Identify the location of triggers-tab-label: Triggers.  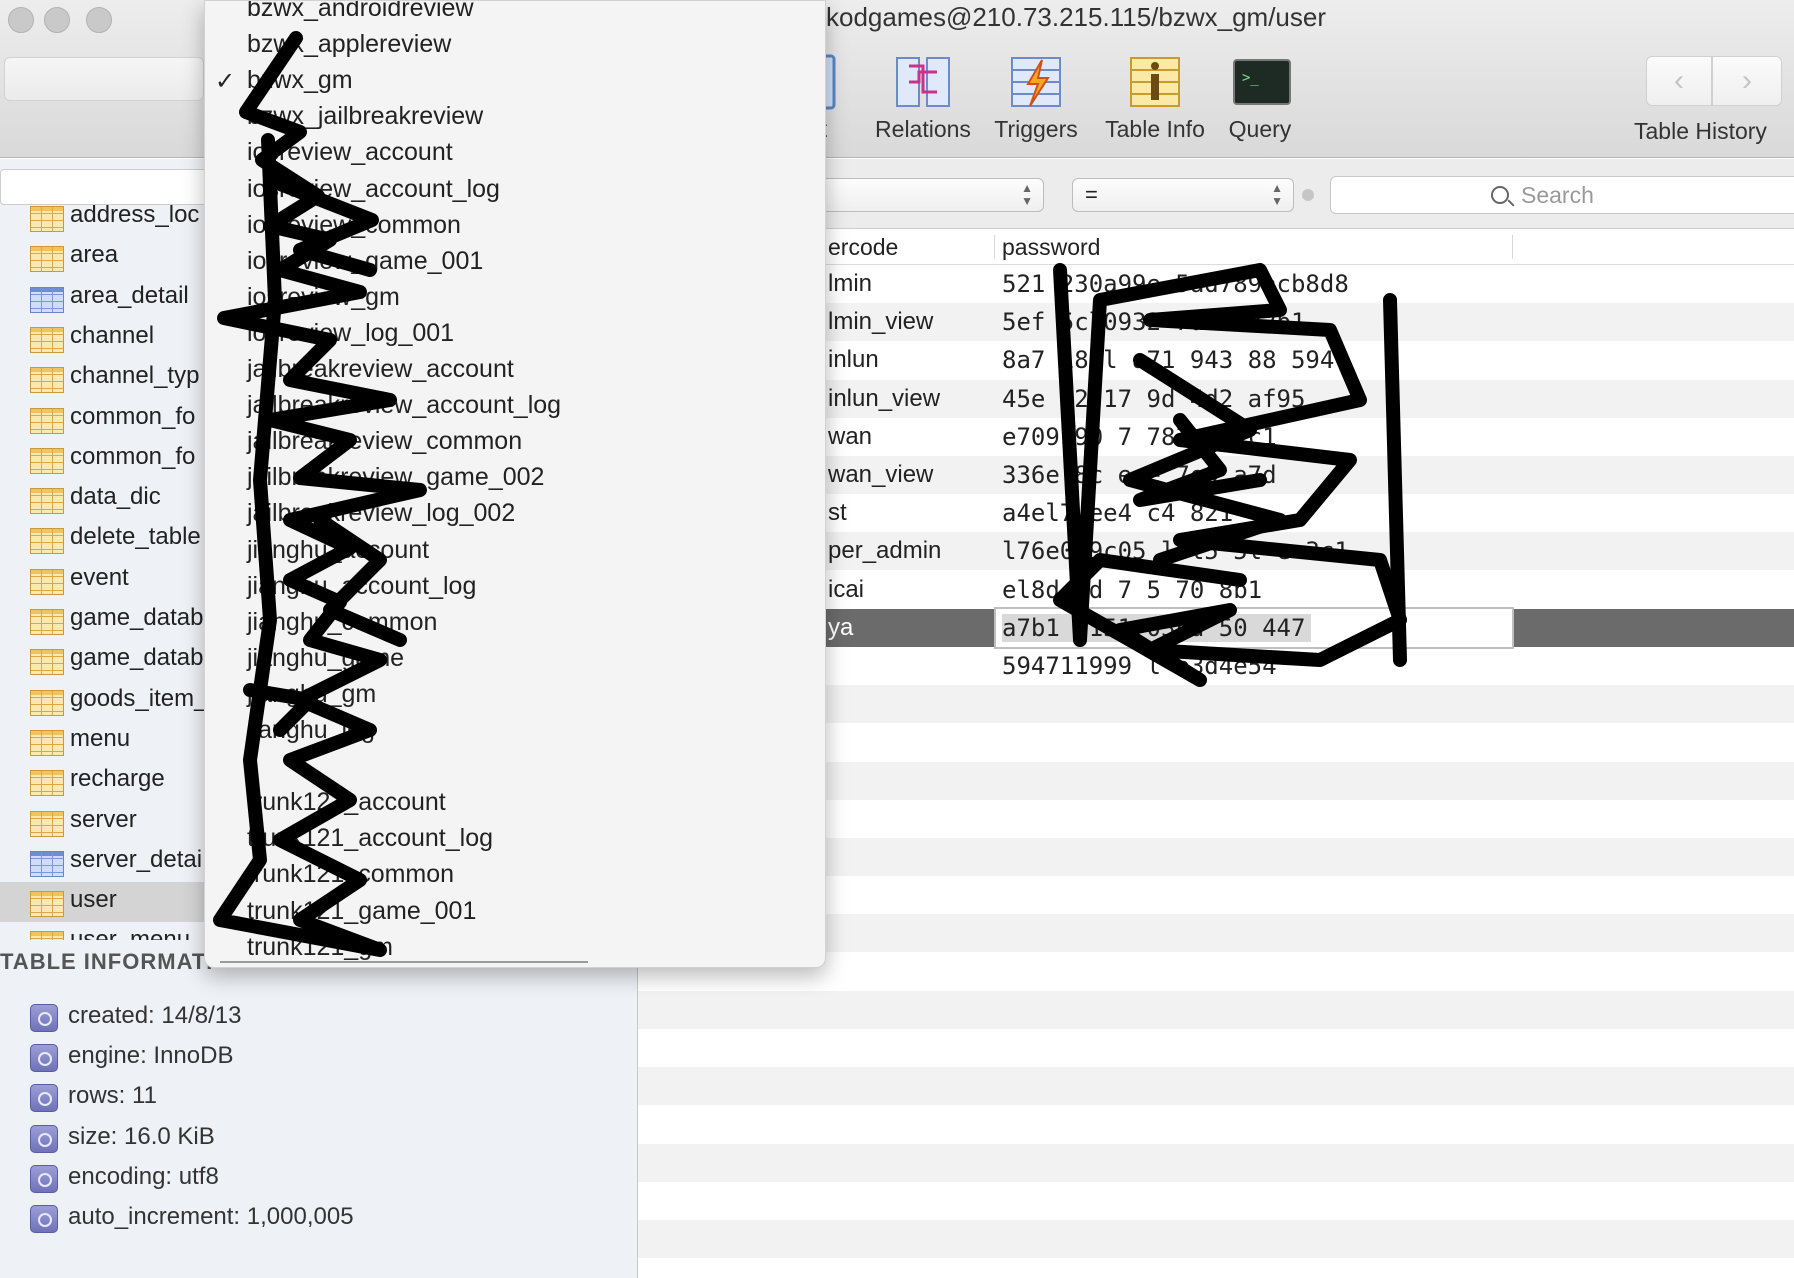
(1036, 129).